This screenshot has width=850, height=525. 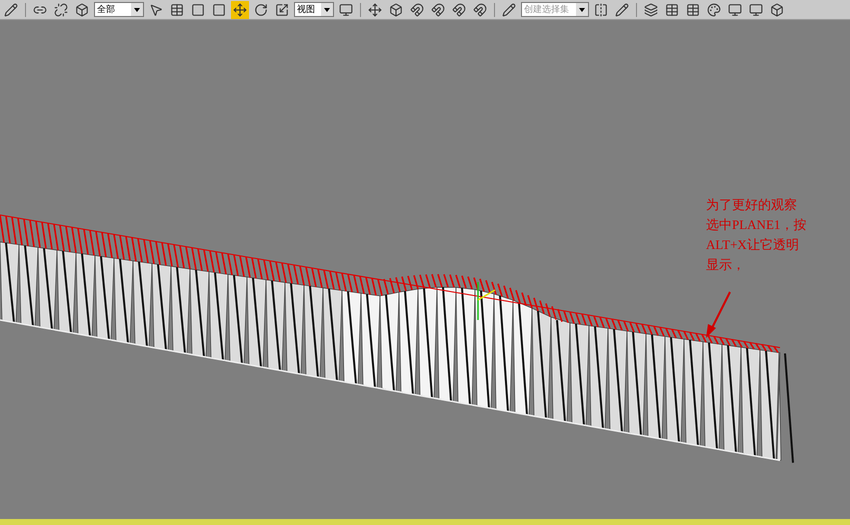 What do you see at coordinates (396, 9) in the screenshot?
I see `cube-icon` at bounding box center [396, 9].